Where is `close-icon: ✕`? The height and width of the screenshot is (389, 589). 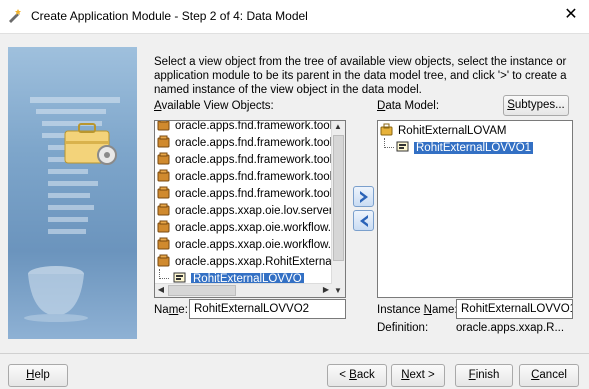 close-icon: ✕ is located at coordinates (571, 15).